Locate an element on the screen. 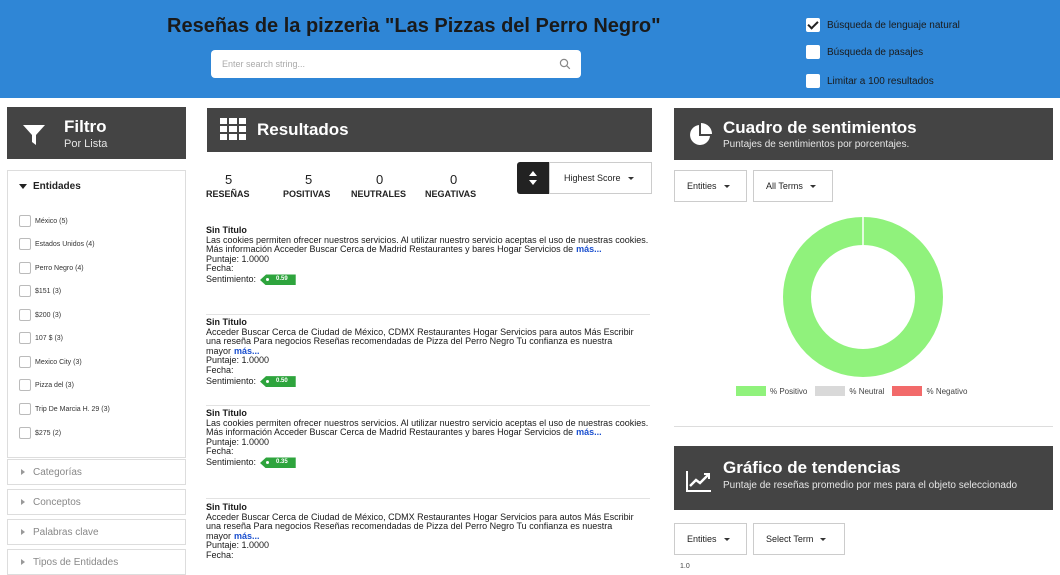 This screenshot has width=1060, height=575. option-label: Búsqueda de pasajes is located at coordinates (875, 52).